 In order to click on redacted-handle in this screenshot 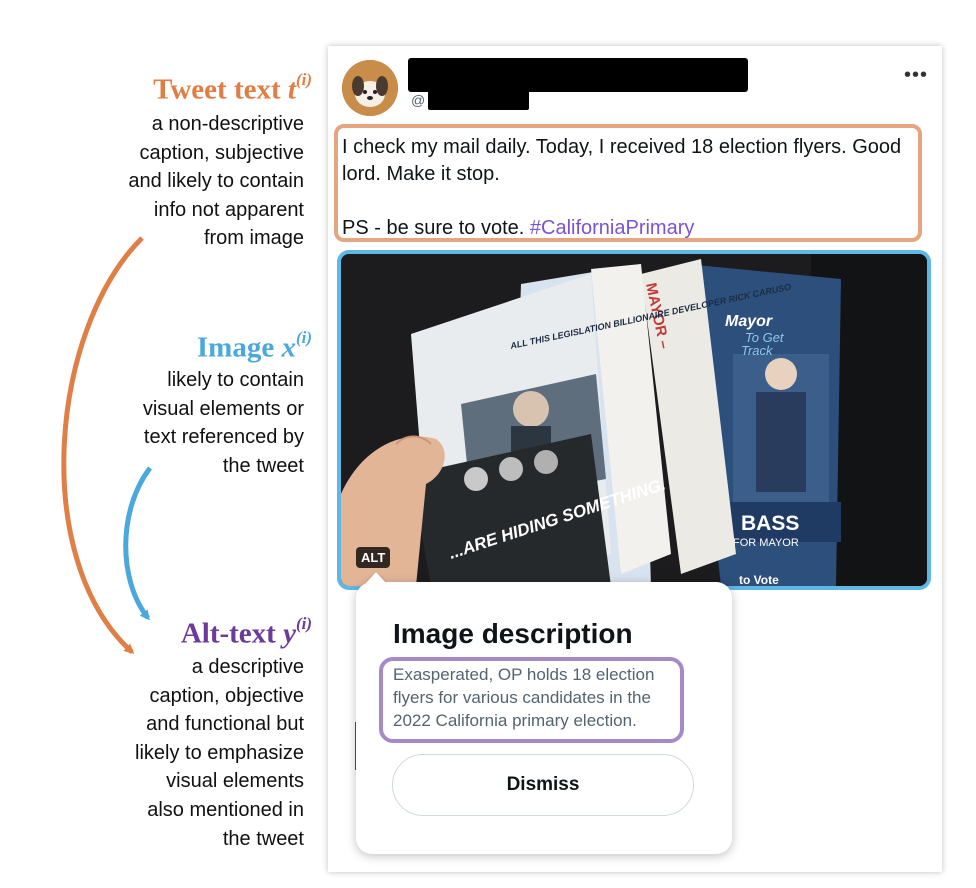, I will do `click(478, 100)`.